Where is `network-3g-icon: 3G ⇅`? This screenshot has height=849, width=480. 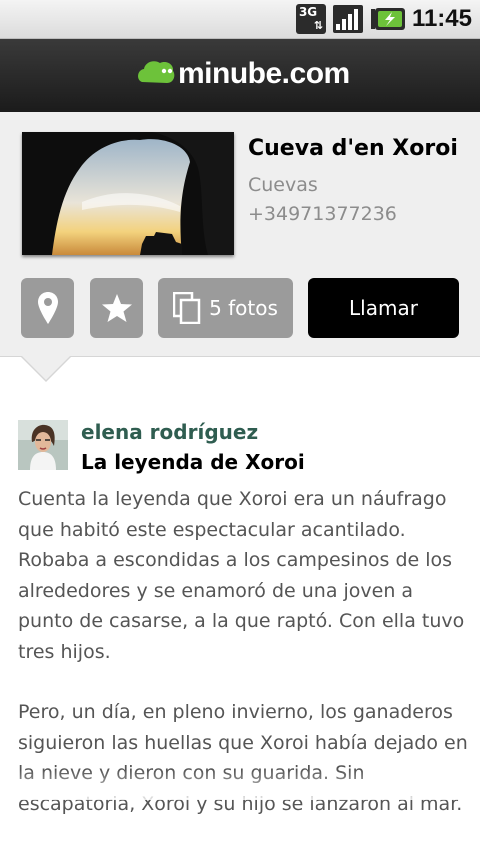 network-3g-icon: 3G ⇅ is located at coordinates (310, 19).